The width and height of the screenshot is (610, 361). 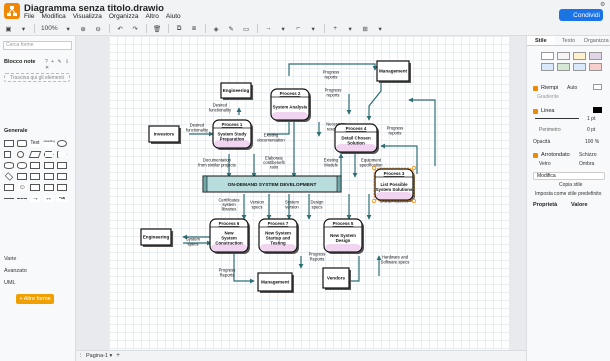 What do you see at coordinates (19, 62) in the screenshot?
I see `notes-section-header: Blocco note` at bounding box center [19, 62].